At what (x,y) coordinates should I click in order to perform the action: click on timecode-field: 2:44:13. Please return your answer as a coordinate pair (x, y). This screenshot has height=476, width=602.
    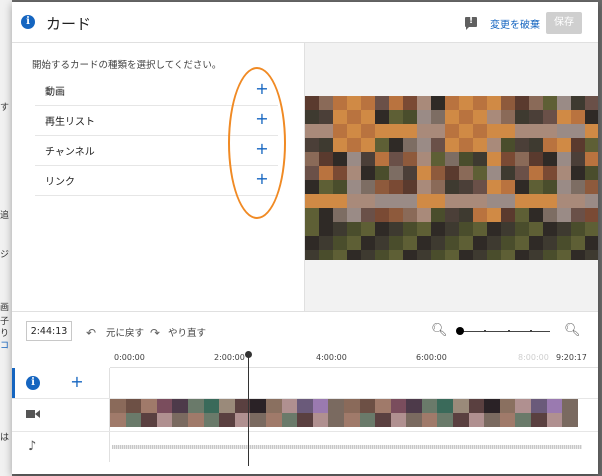
    Looking at the image, I should click on (49, 331).